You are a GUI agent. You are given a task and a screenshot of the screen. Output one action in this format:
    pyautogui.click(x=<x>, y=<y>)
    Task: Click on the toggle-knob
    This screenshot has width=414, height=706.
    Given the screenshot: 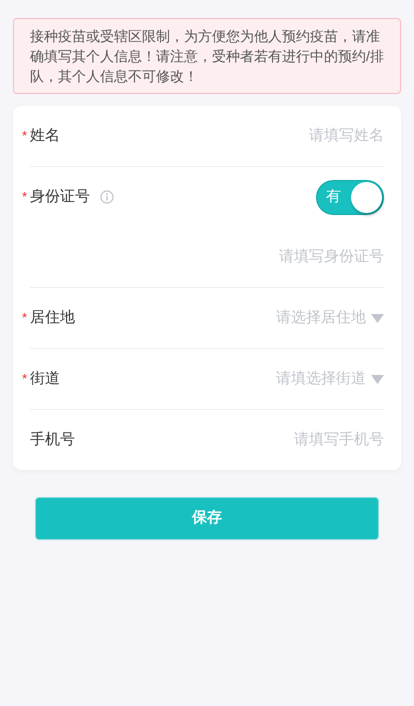 What is the action you would take?
    pyautogui.click(x=366, y=197)
    